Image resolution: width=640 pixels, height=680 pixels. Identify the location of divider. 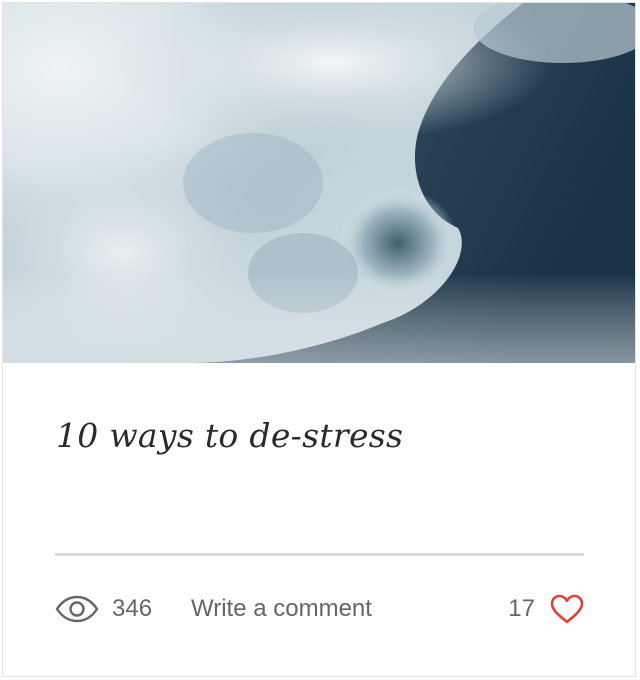
(319, 554).